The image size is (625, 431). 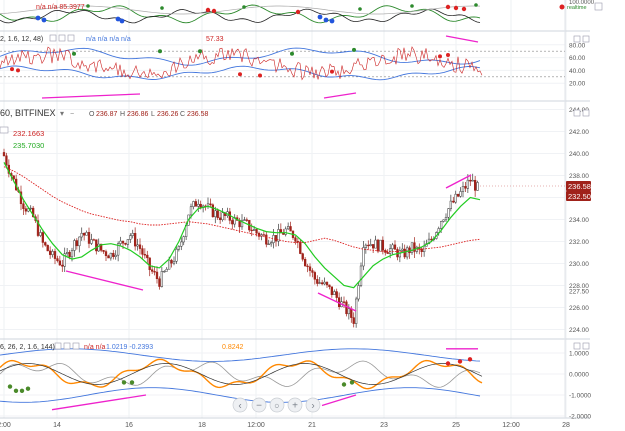 What do you see at coordinates (182, 114) in the screenshot?
I see `ohlc-c-label: C` at bounding box center [182, 114].